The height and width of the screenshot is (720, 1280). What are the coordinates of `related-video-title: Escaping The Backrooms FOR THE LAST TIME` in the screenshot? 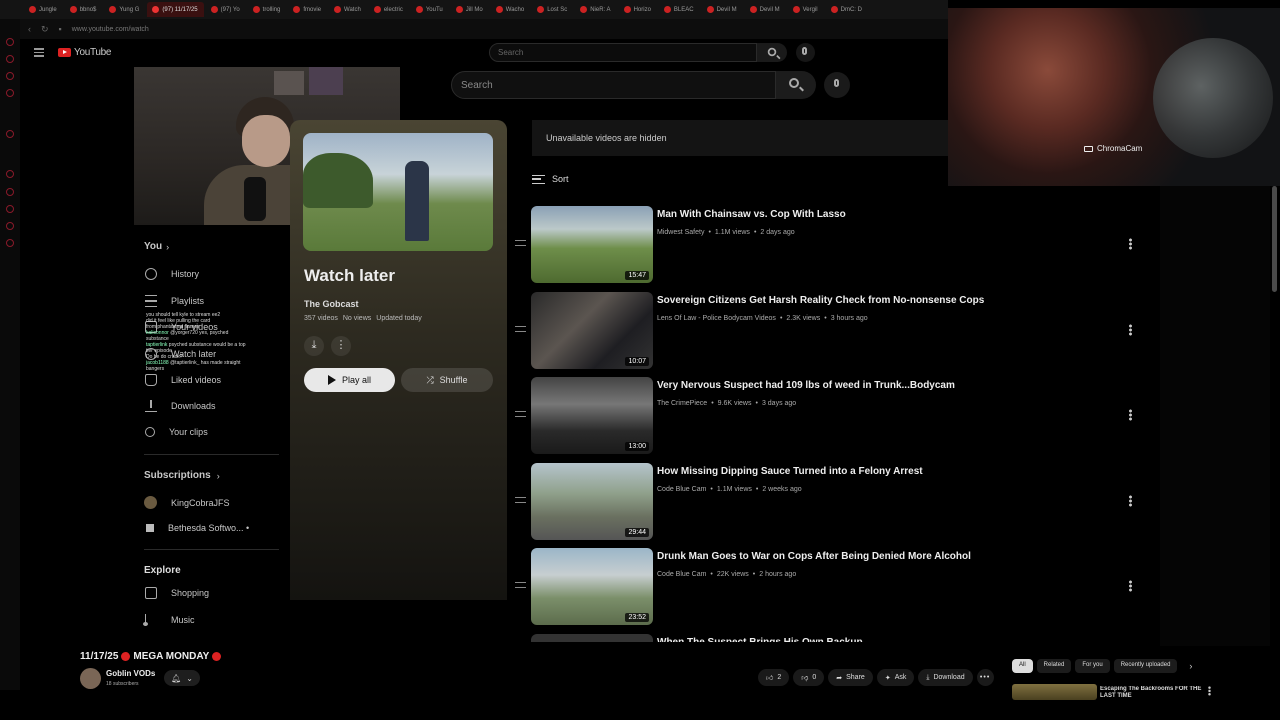 It's located at (1152, 693).